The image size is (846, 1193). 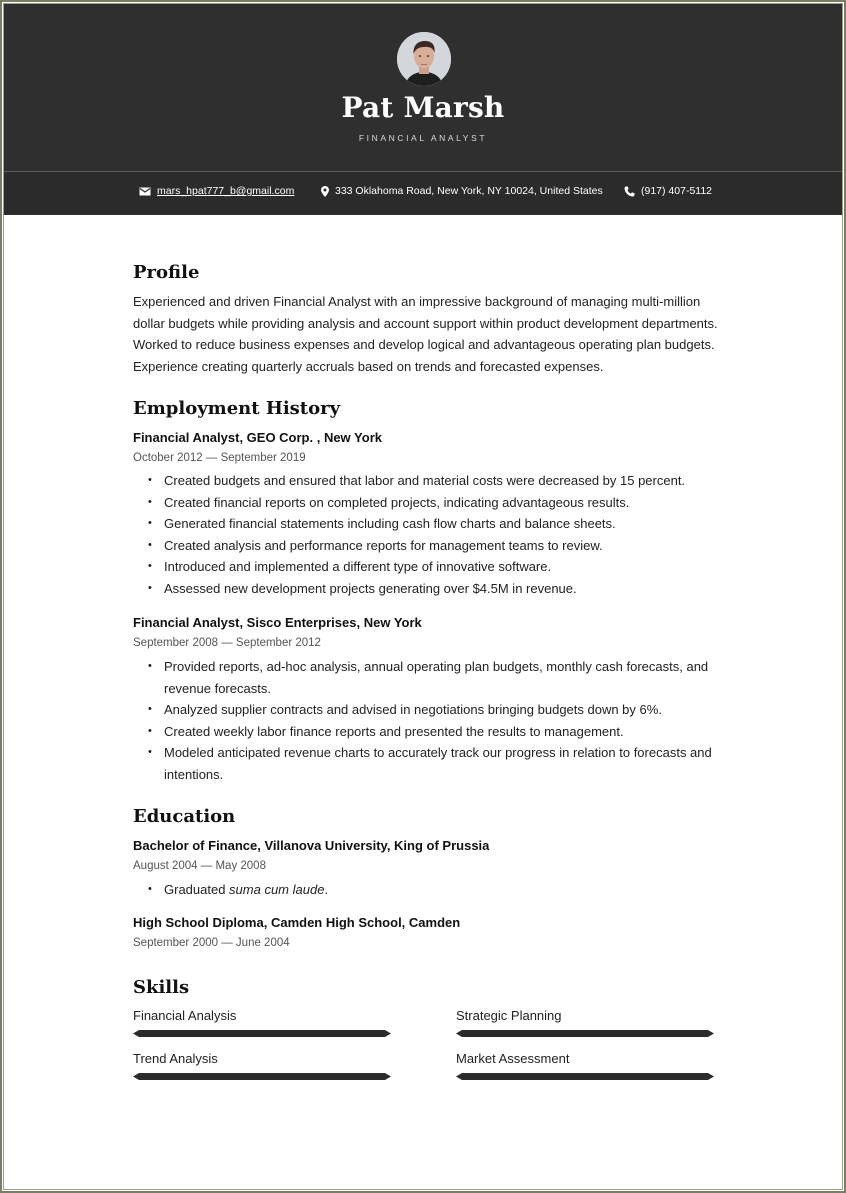 I want to click on contact-email: mars_hpat777_b@gmail.com, so click(x=216, y=191).